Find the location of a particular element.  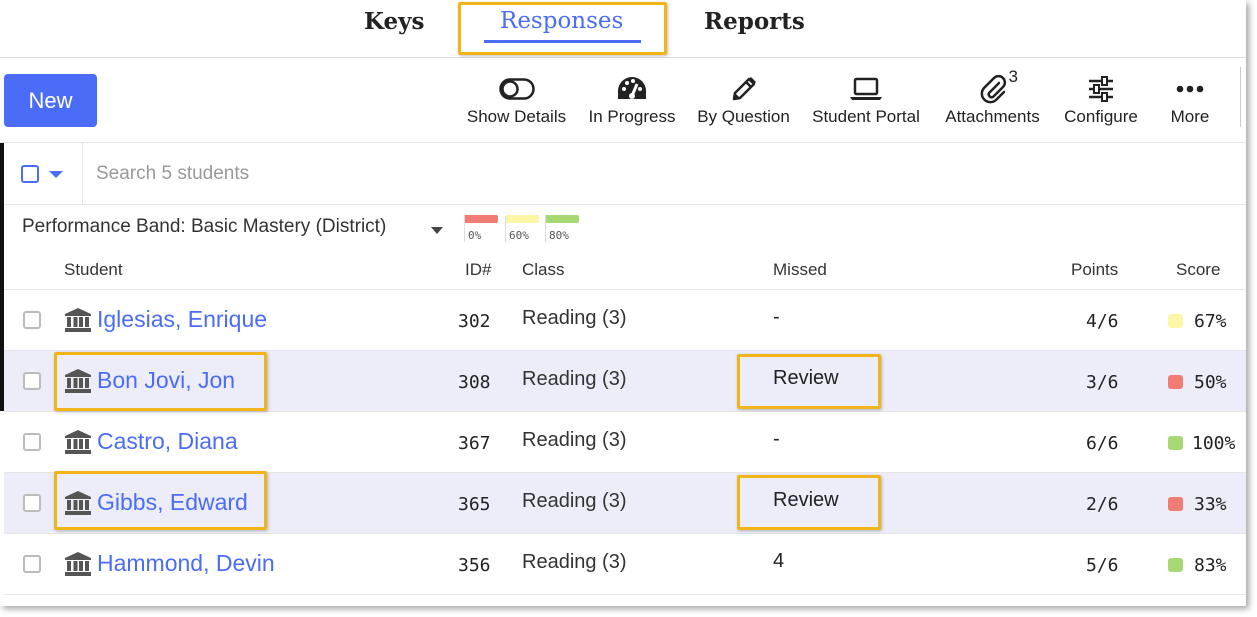

student-score: 100% is located at coordinates (1214, 443).